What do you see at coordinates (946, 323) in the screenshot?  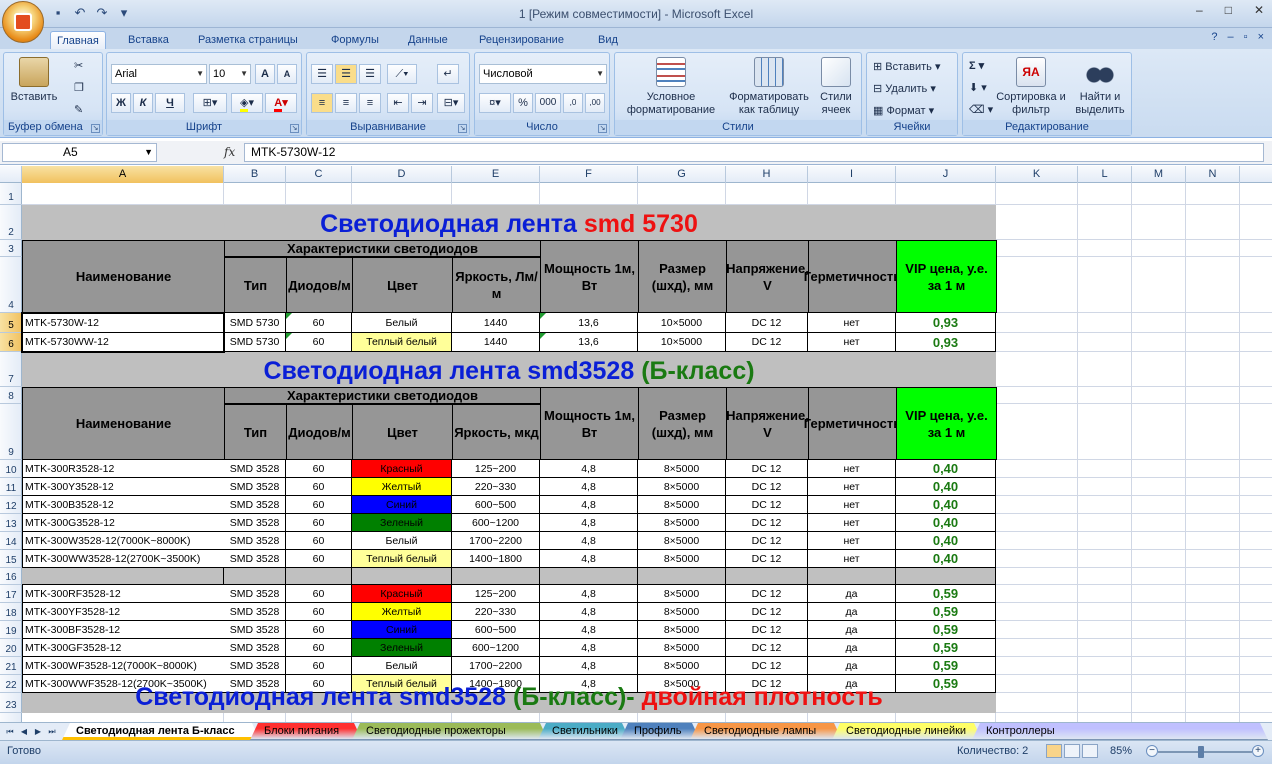 I see `cell-price: 0,93` at bounding box center [946, 323].